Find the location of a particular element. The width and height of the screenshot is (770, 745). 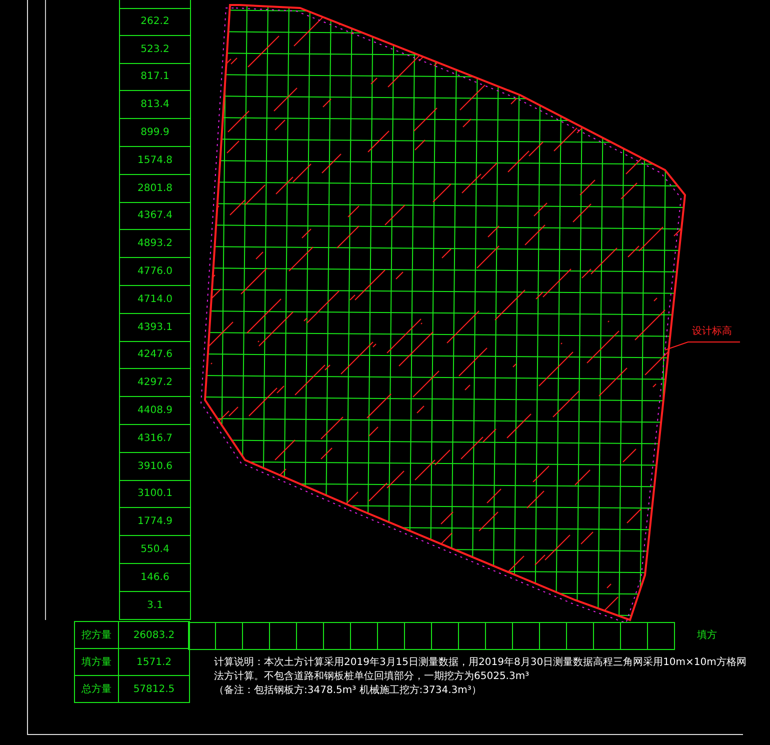

volume-cell: 550.4 is located at coordinates (155, 550).